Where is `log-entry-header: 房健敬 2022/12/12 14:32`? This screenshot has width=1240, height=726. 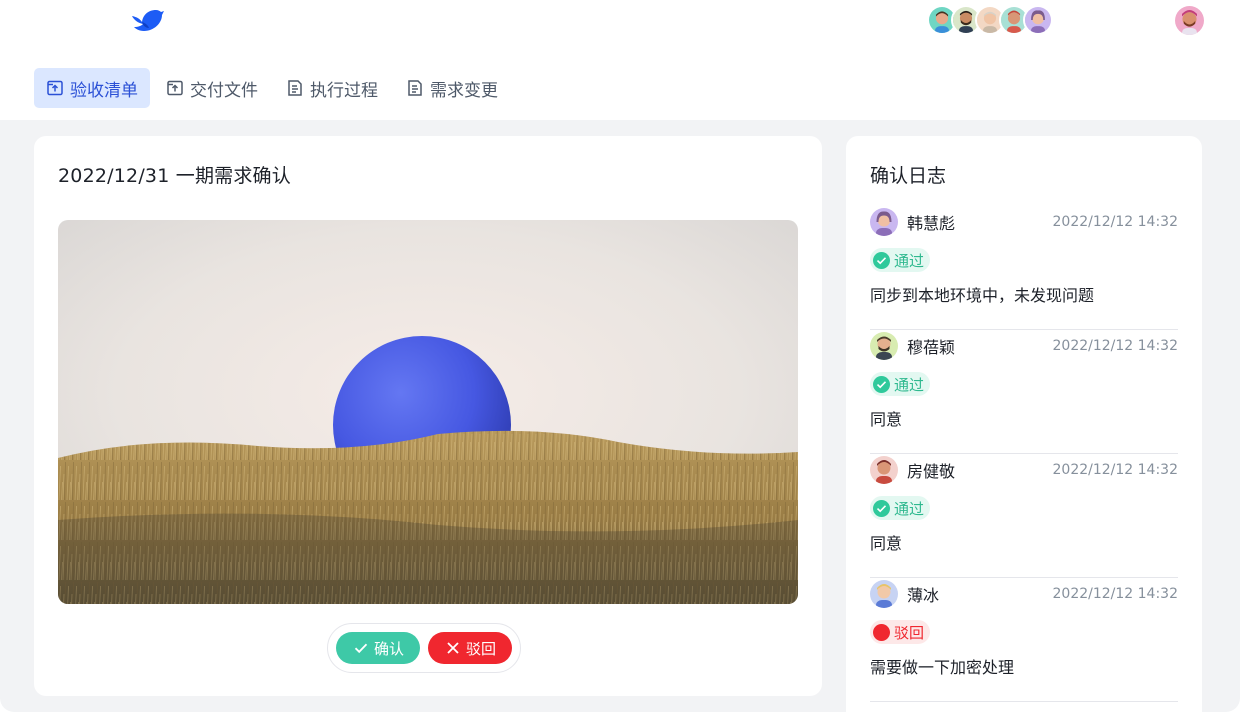 log-entry-header: 房健敬 2022/12/12 14:32 is located at coordinates (1024, 470).